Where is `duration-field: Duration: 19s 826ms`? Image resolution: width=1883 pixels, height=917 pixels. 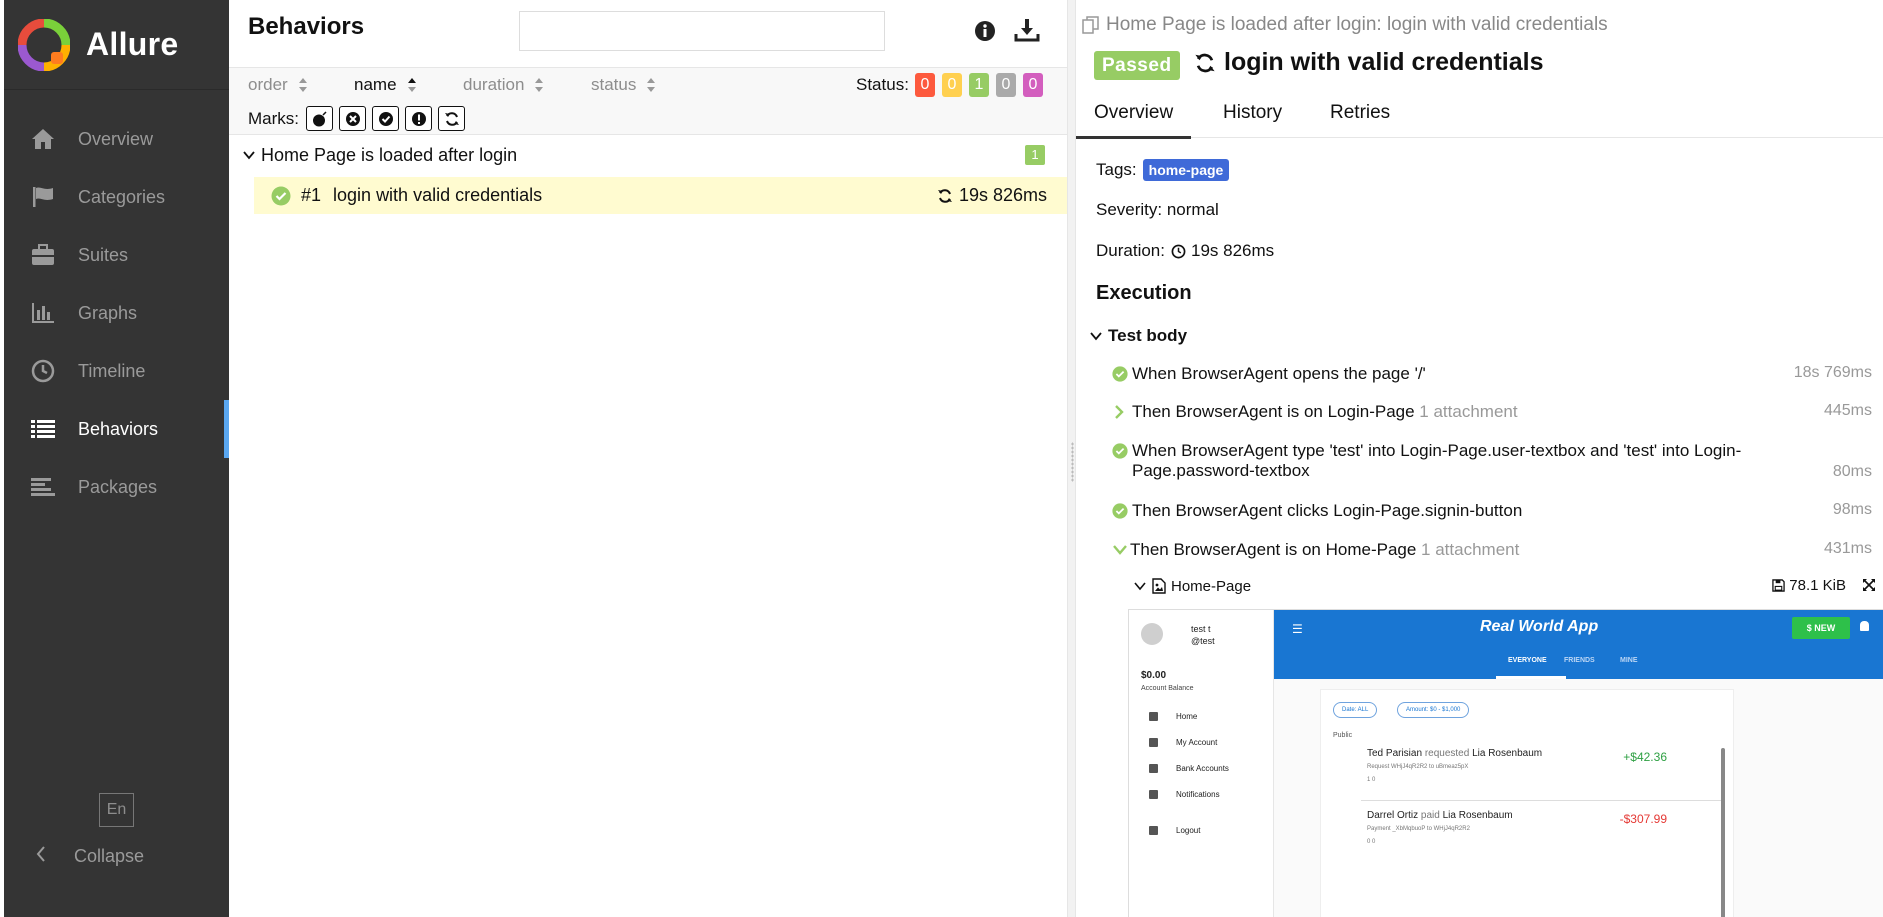
duration-field: Duration: 19s 826ms is located at coordinates (1185, 251).